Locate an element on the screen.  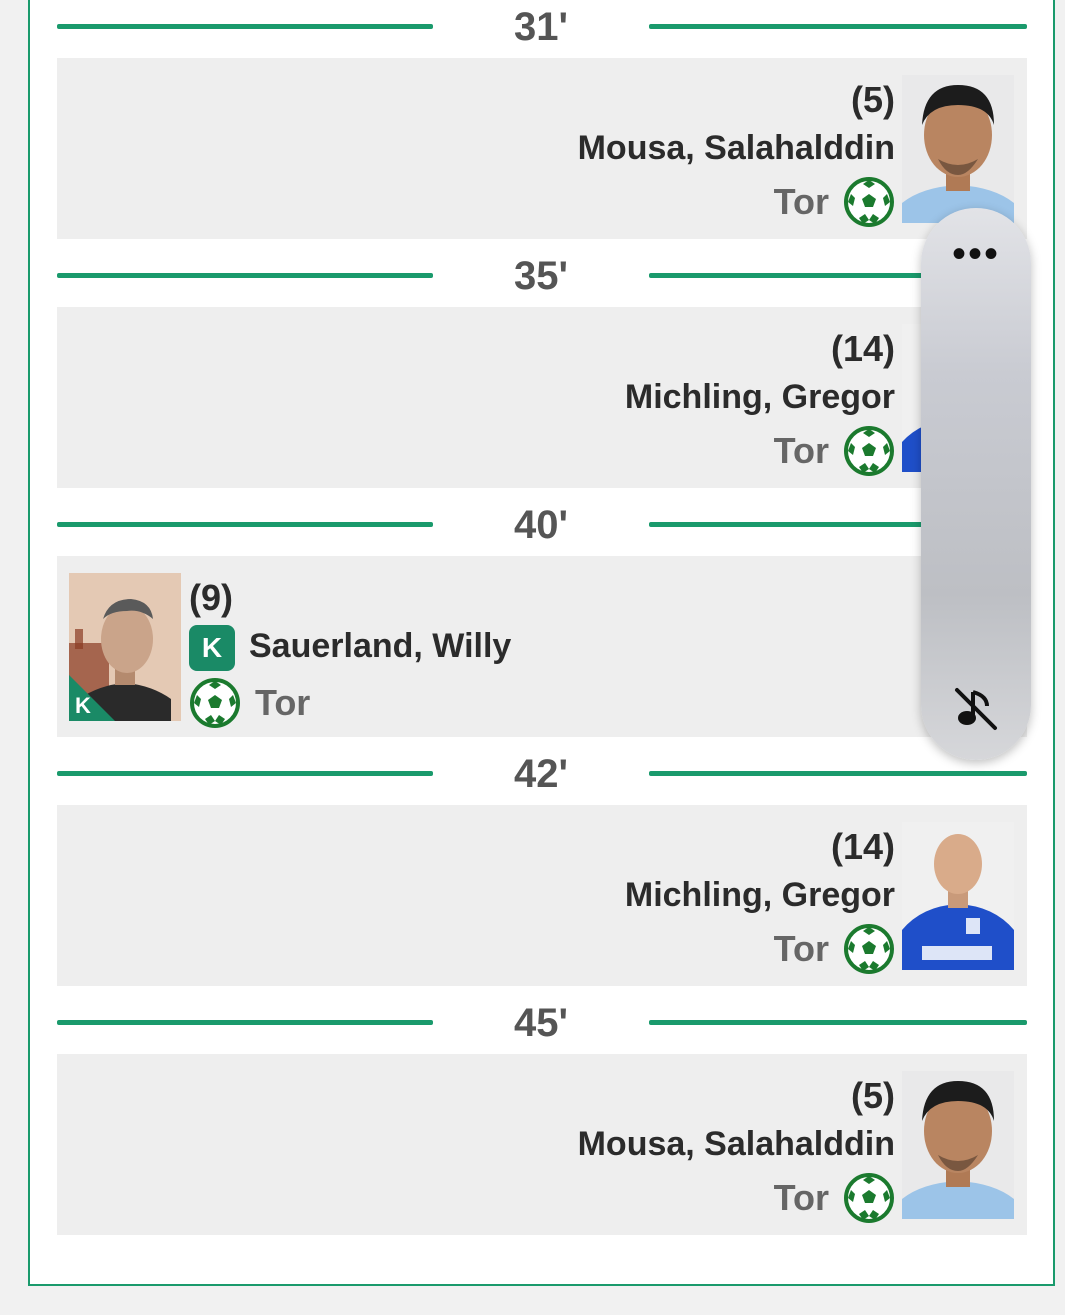
minute-divider: 40' is located at coordinates (542, 525).